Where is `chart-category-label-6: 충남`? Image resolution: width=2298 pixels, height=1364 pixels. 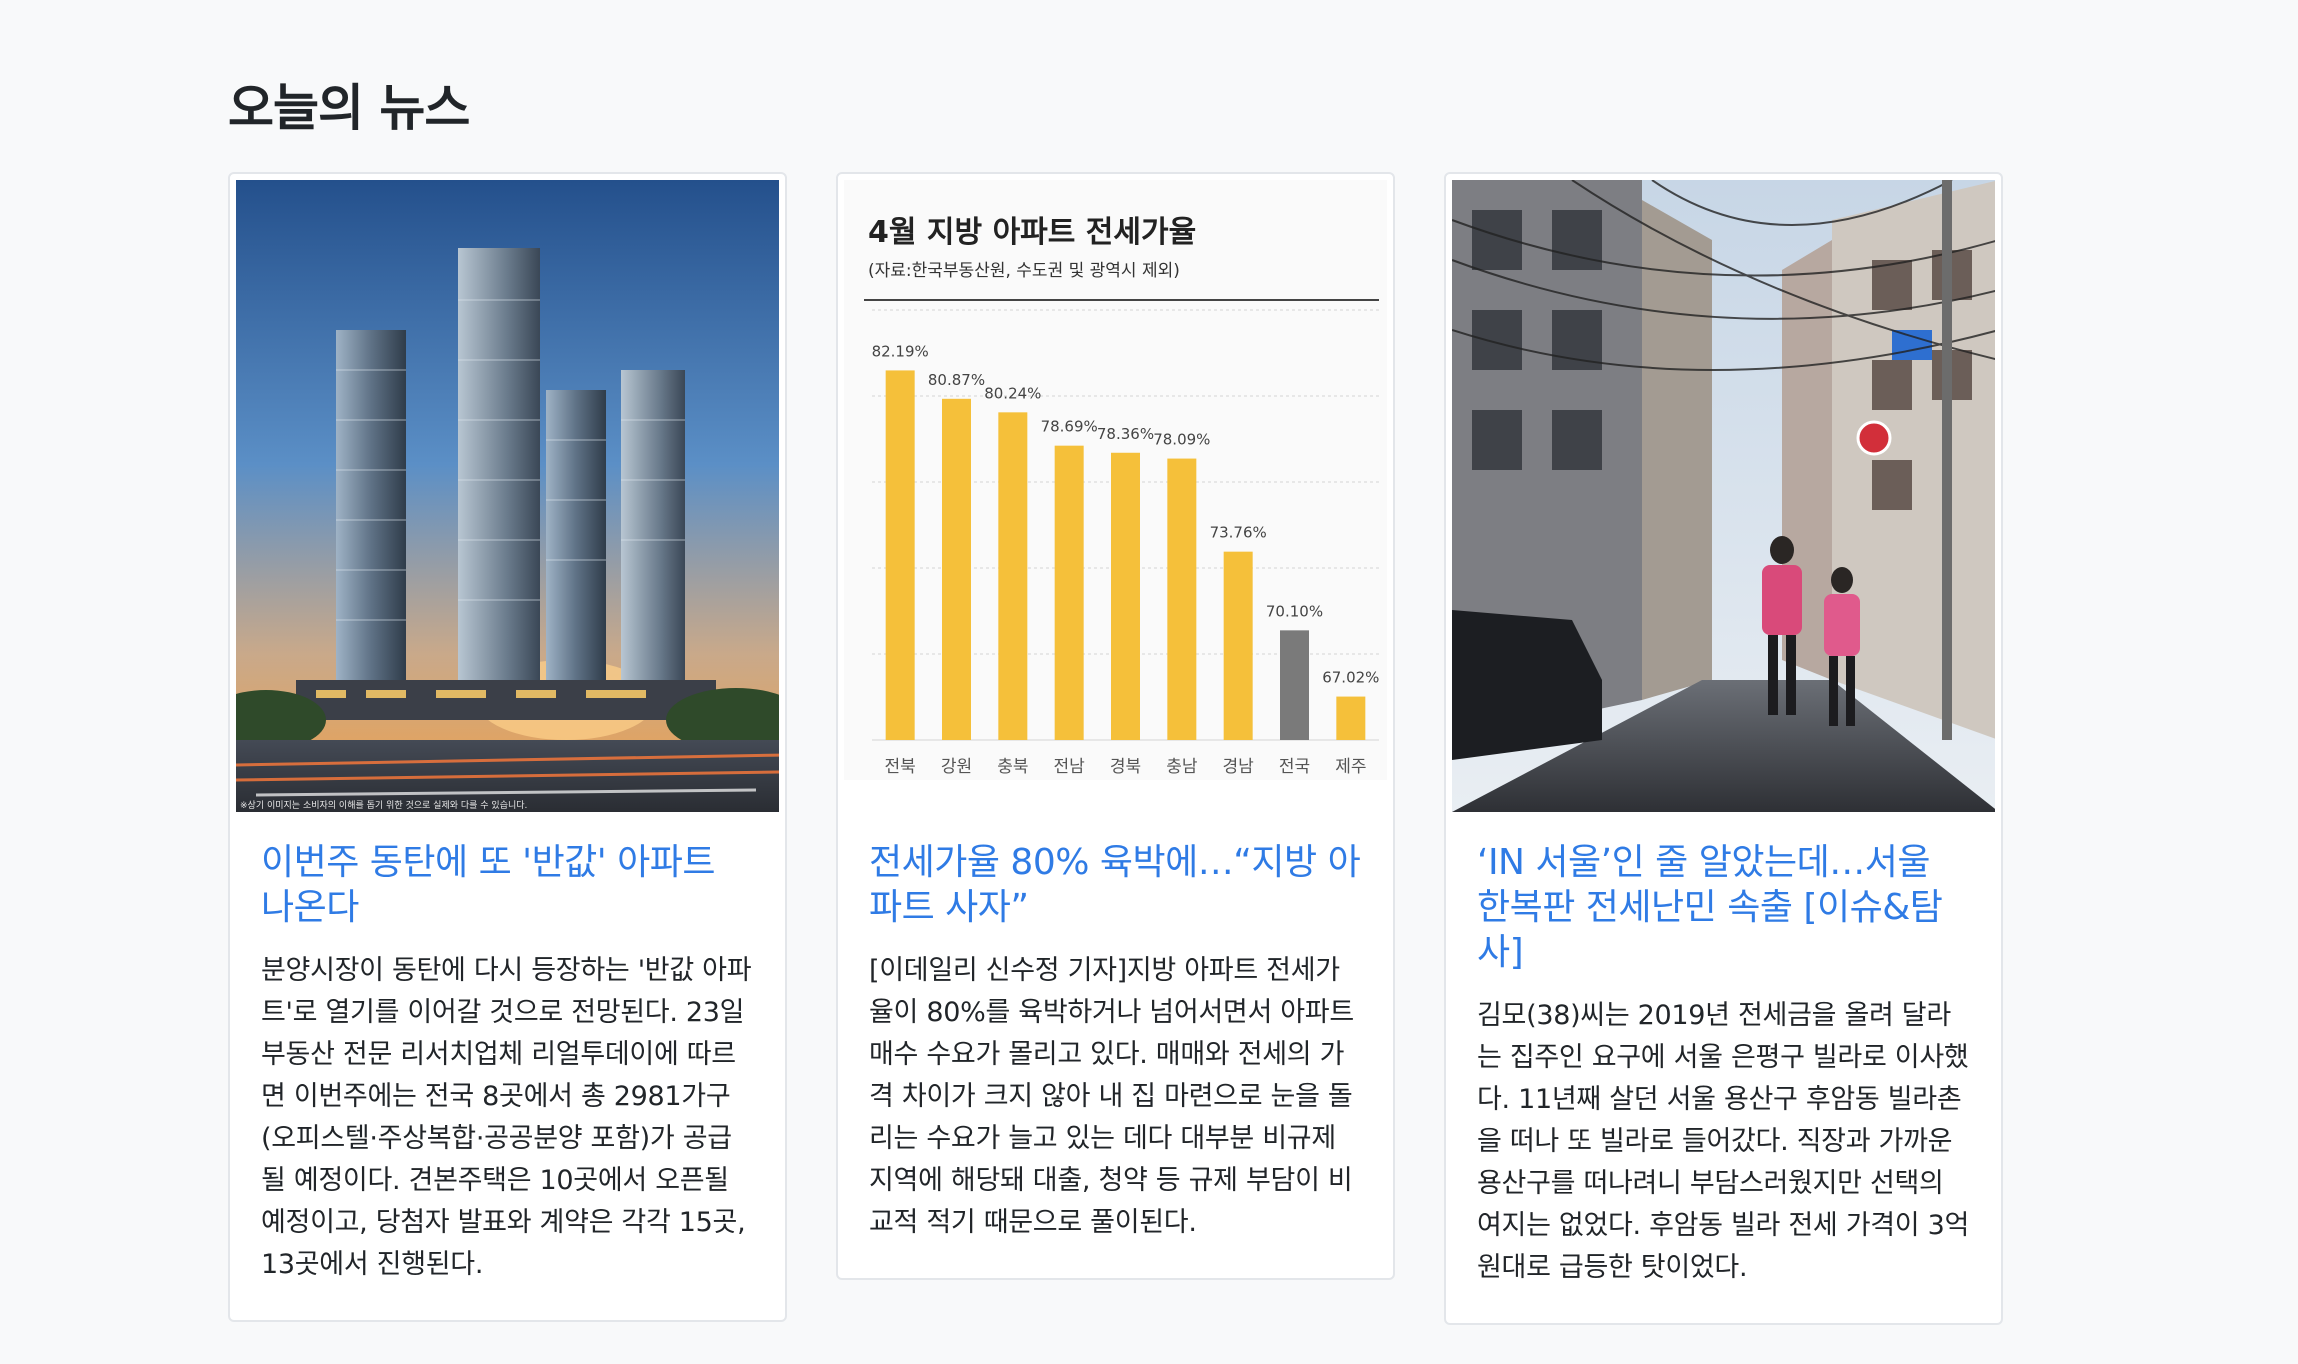 chart-category-label-6: 충남 is located at coordinates (1182, 767).